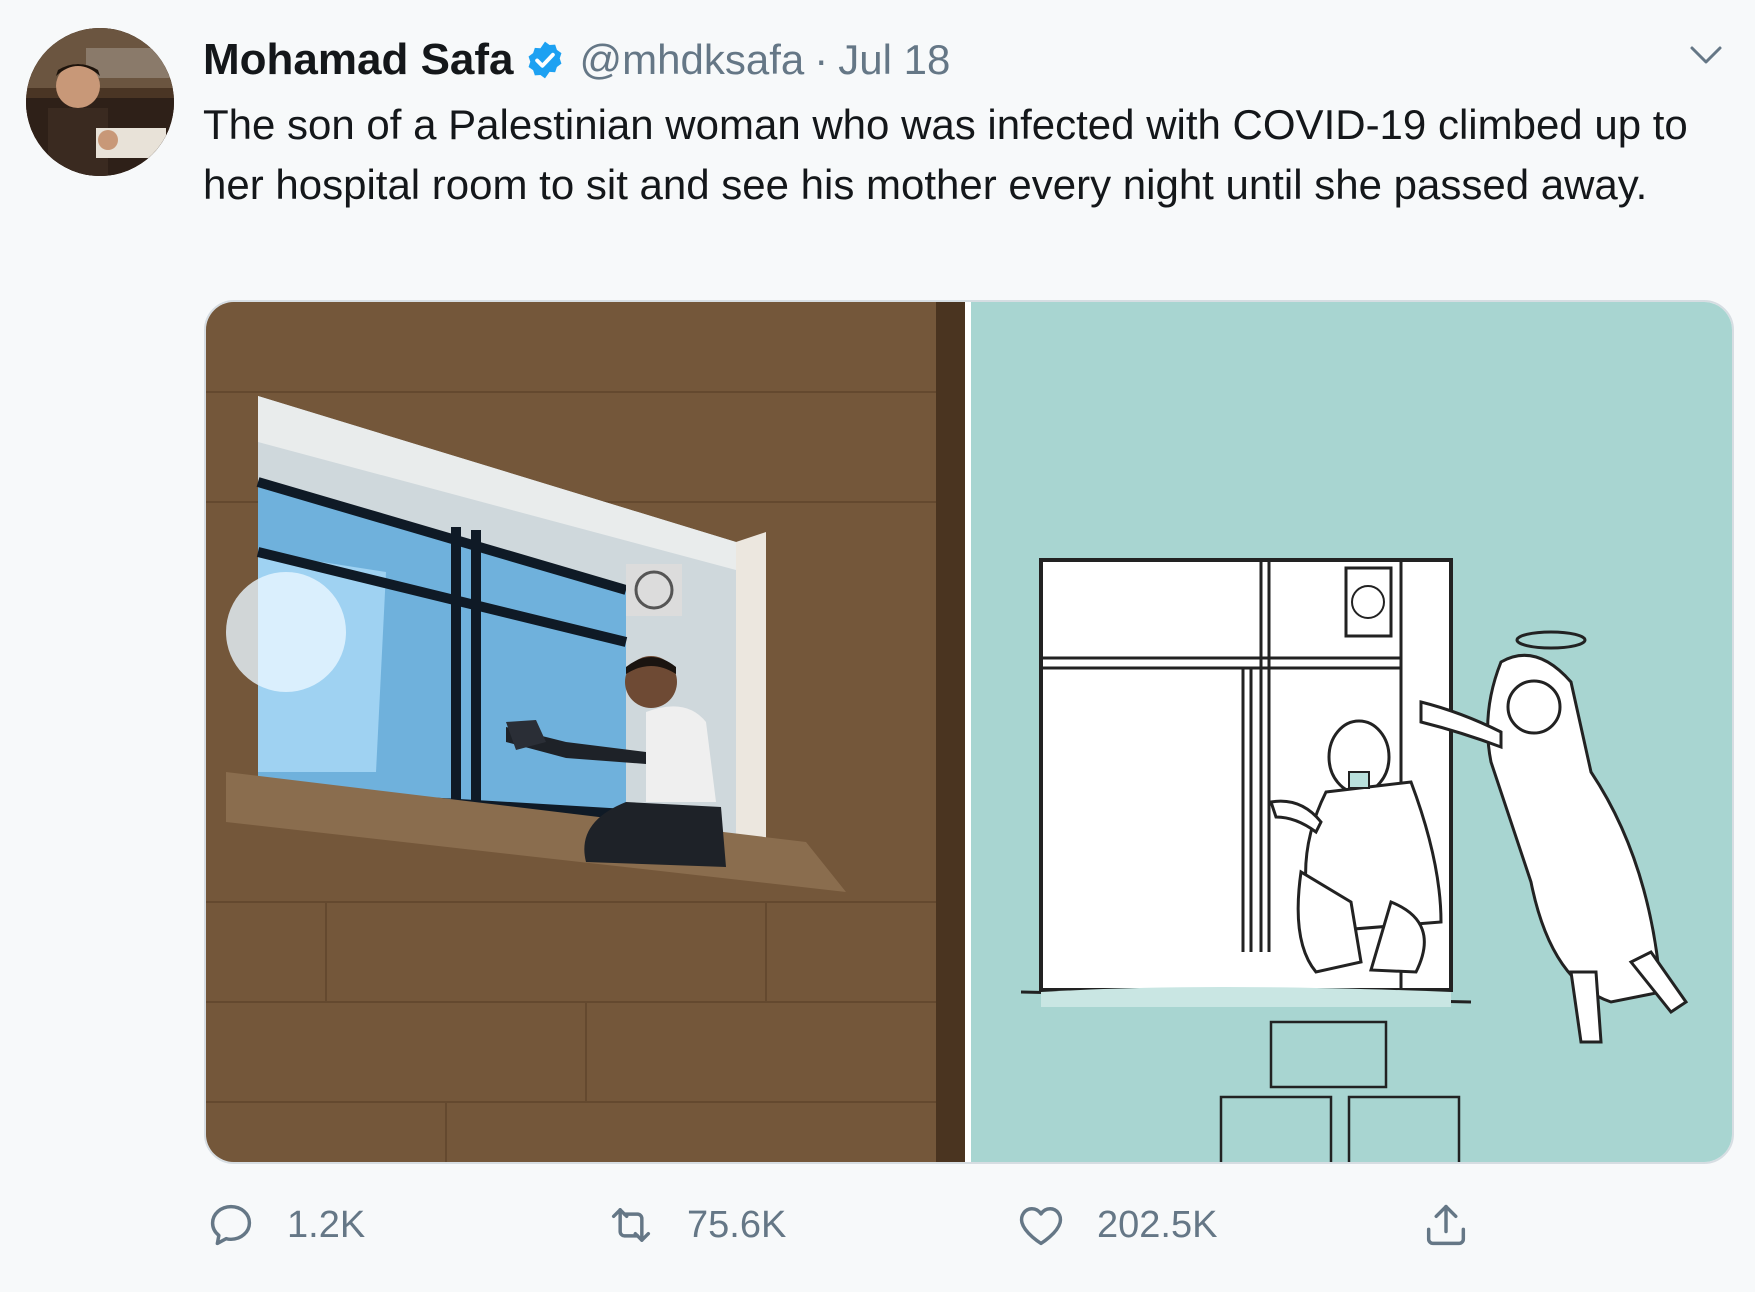  I want to click on heart-icon, so click(1041, 1226).